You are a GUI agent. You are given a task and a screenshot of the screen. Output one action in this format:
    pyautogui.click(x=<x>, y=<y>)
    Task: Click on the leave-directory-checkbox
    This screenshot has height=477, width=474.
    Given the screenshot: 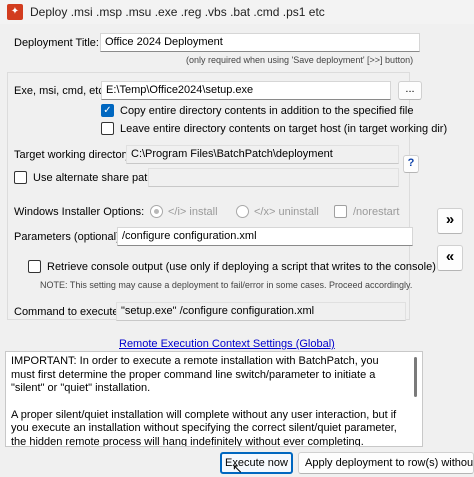 What is the action you would take?
    pyautogui.click(x=107, y=128)
    